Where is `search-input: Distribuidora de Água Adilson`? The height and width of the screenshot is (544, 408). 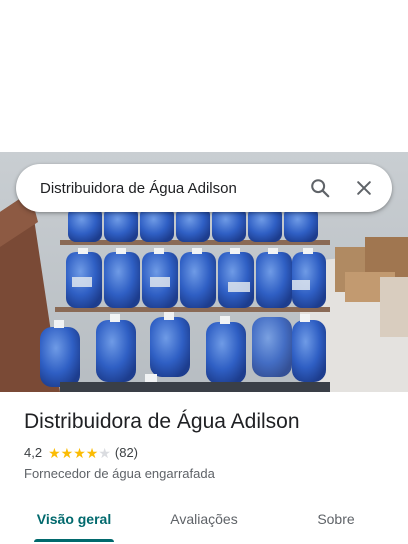
search-input: Distribuidora de Água Adilson is located at coordinates (157, 188).